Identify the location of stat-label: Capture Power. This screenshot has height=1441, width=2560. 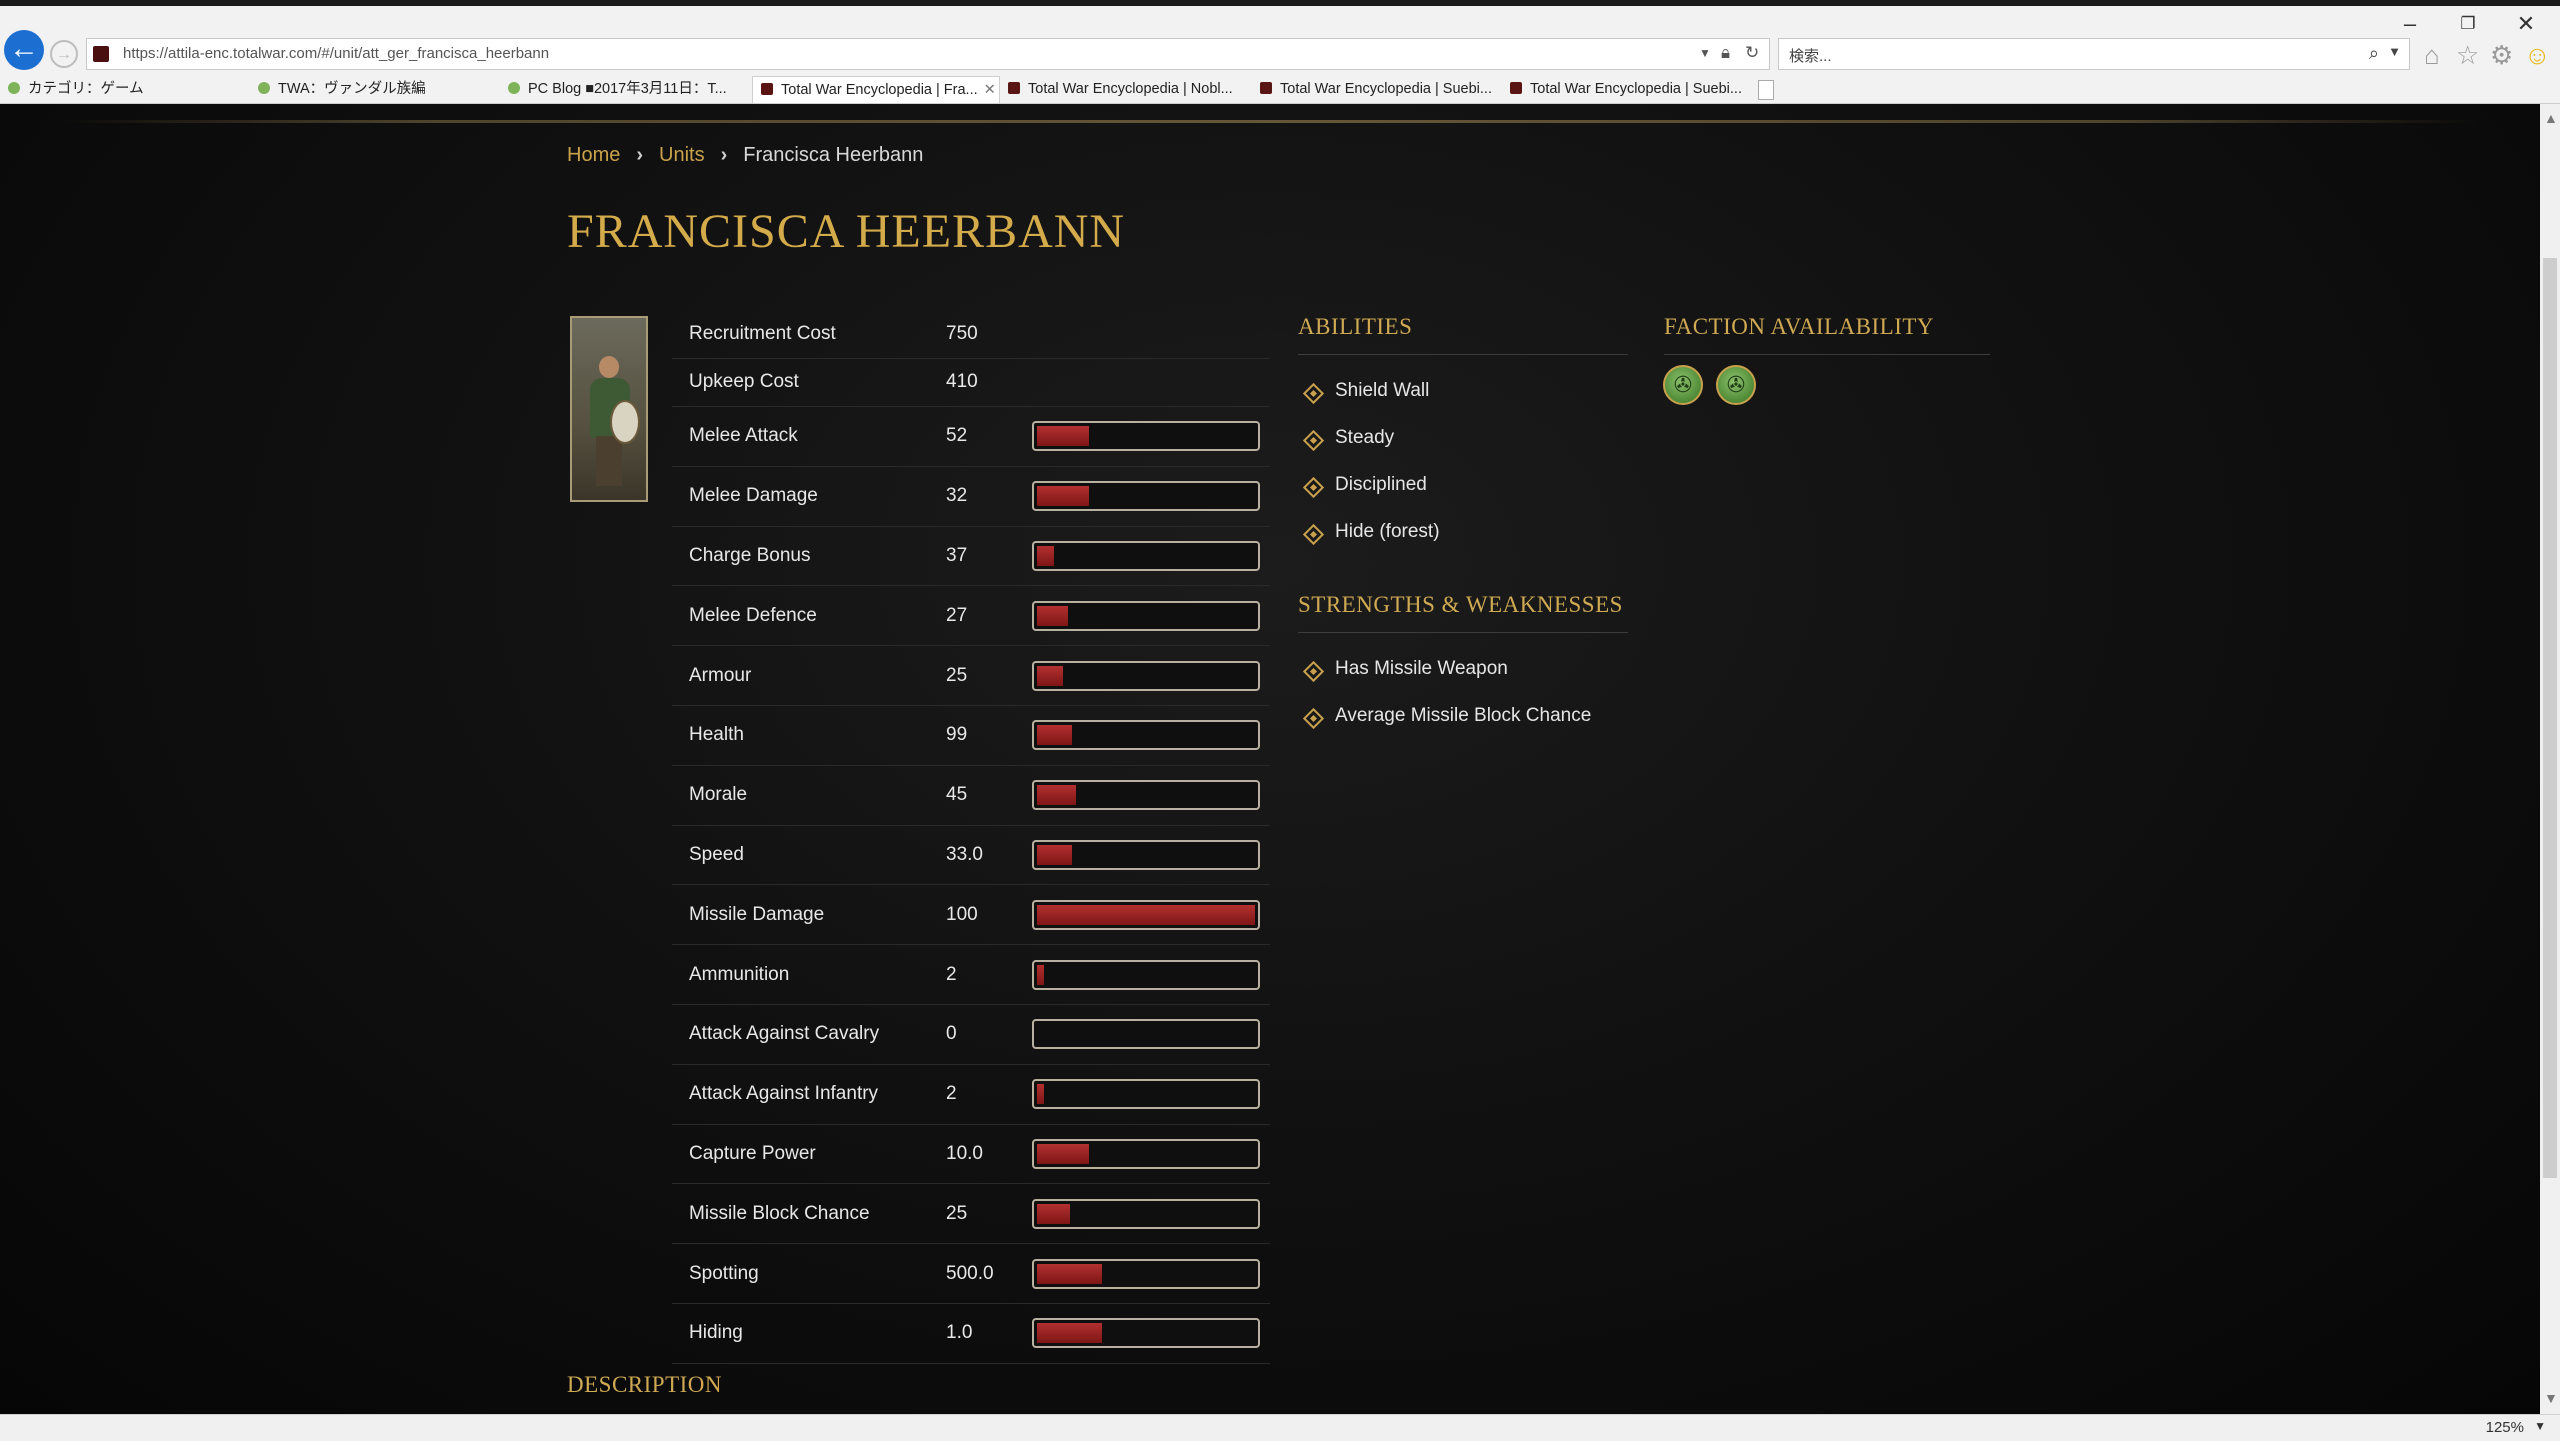
(752, 1153).